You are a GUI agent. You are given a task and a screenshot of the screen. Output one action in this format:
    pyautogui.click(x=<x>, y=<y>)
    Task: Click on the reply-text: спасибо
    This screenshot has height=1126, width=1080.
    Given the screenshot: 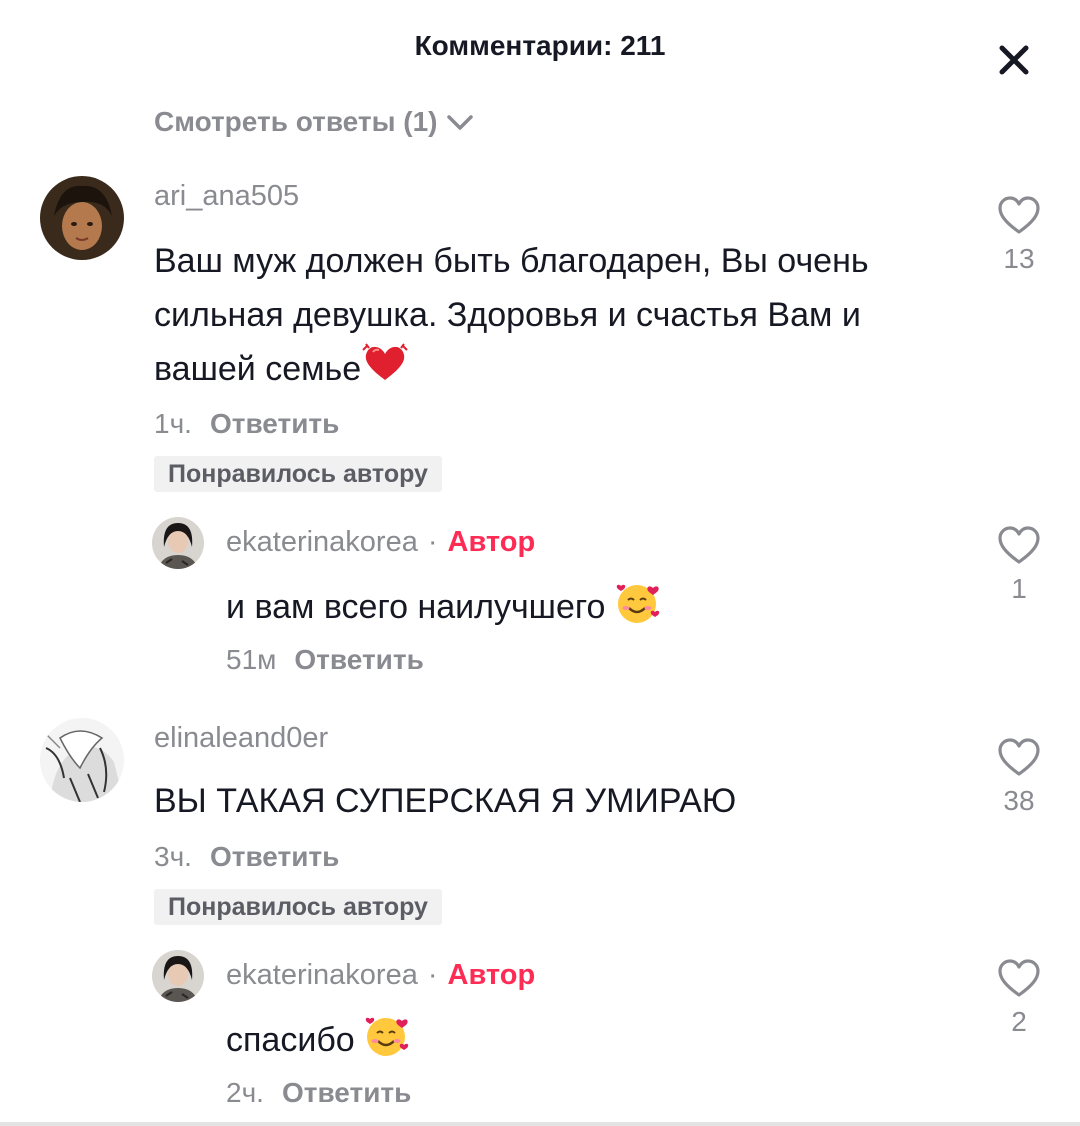 What is the action you would take?
    pyautogui.click(x=586, y=1042)
    